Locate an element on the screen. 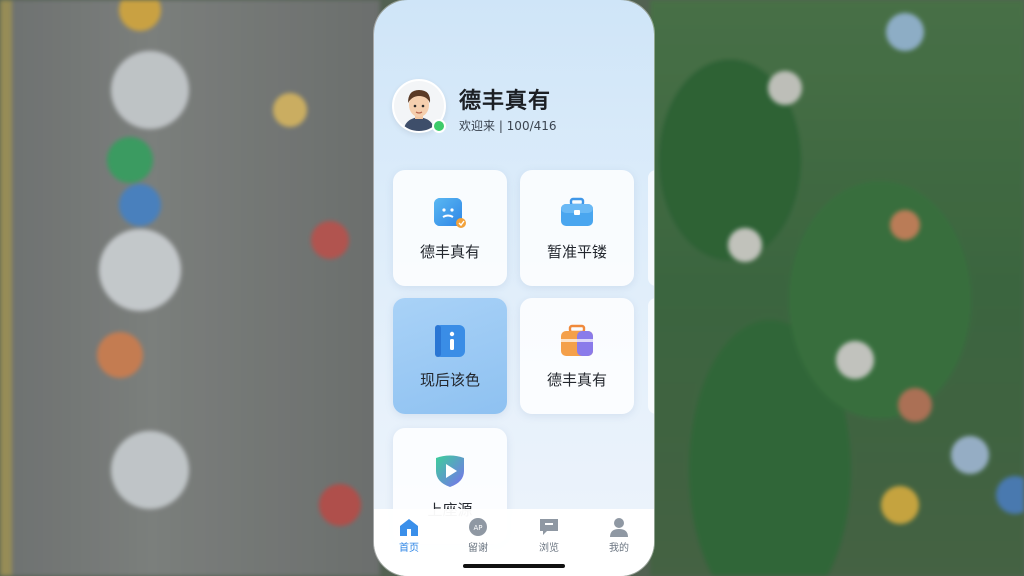 The width and height of the screenshot is (1024, 576). grid-card-label: 暂准平镂 is located at coordinates (576, 252).